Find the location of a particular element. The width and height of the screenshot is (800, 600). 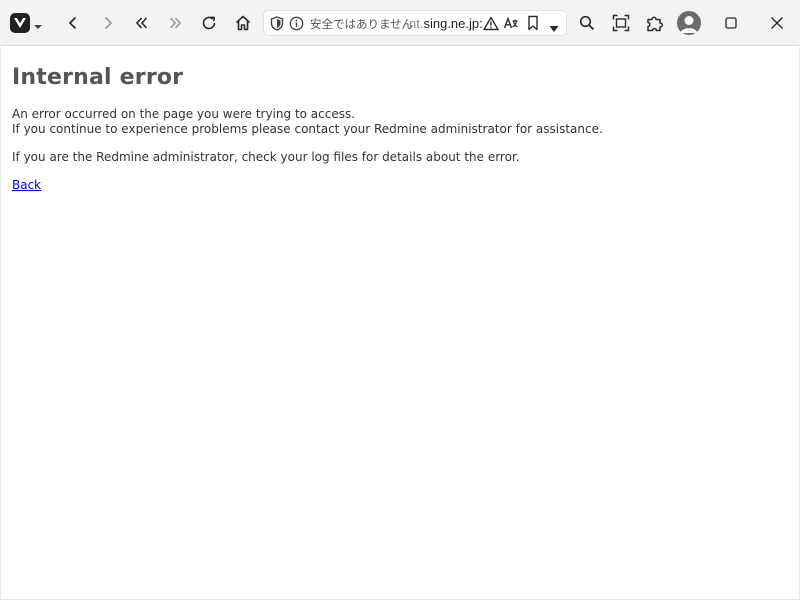

close-icon is located at coordinates (777, 23).